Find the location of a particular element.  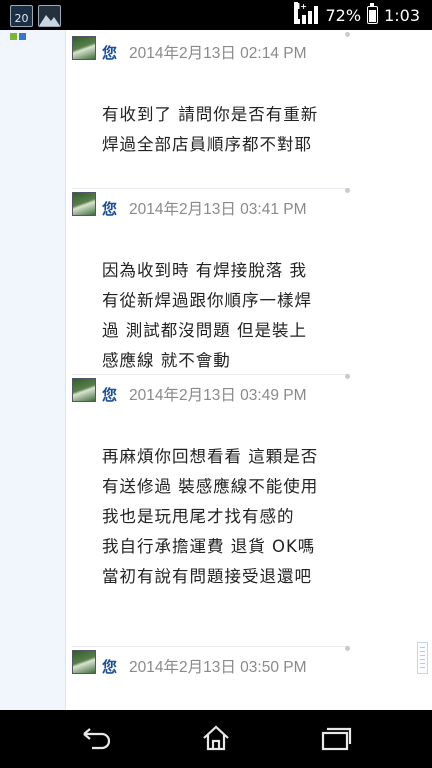

message-timestamp: 2014年2月13日 03:49 PM is located at coordinates (218, 395).